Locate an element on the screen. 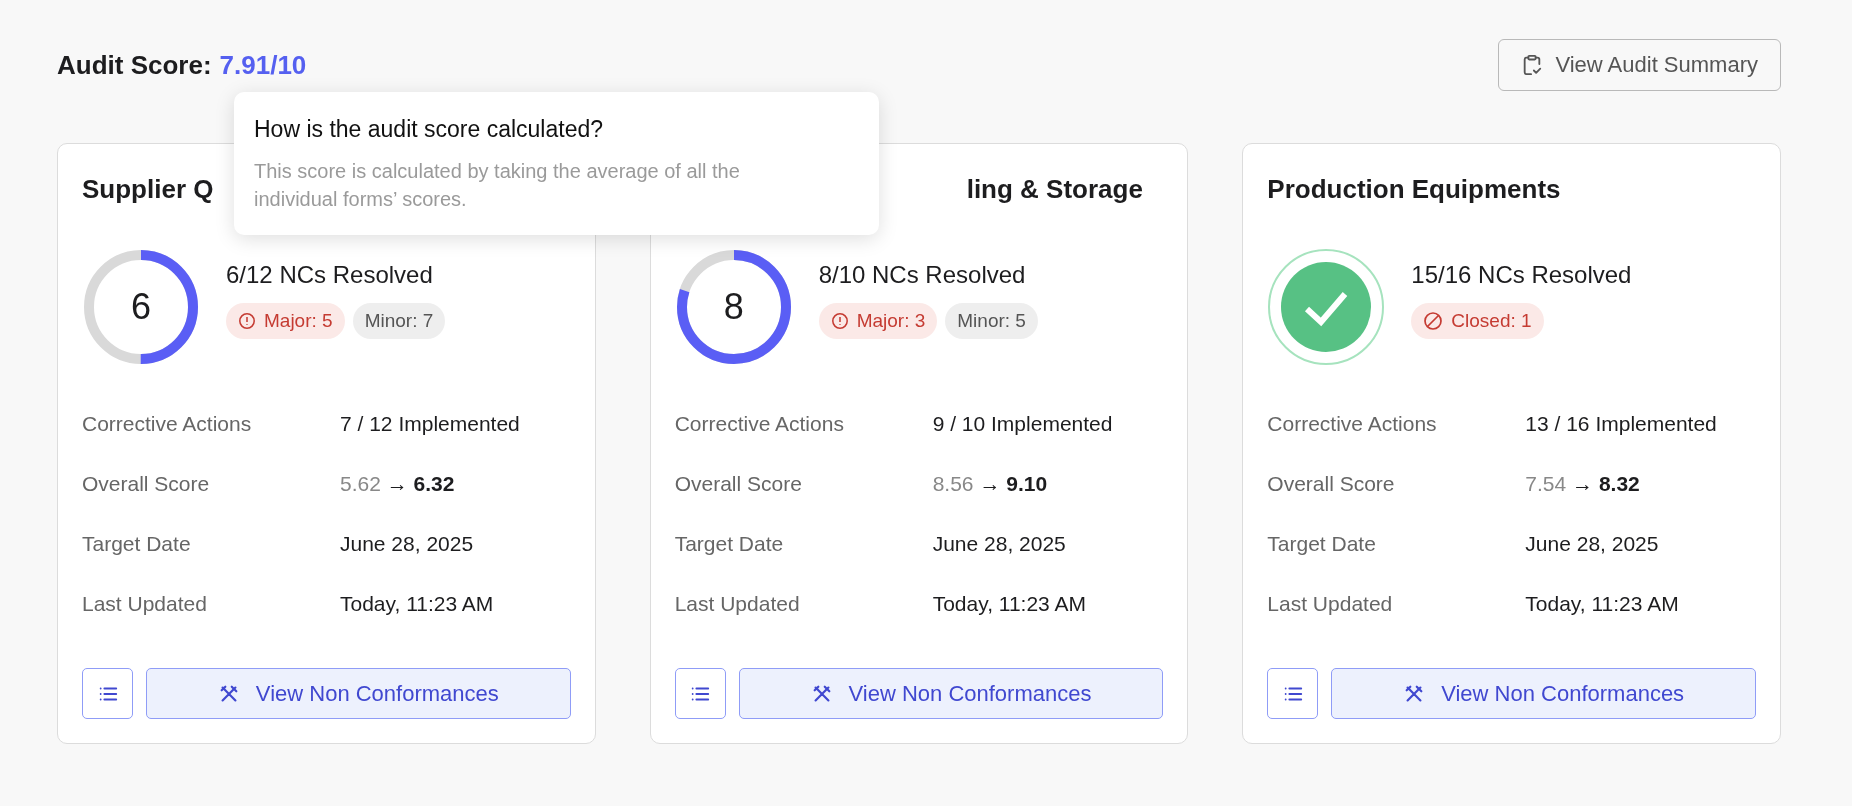 The image size is (1852, 806). major-badge: Major: 3 is located at coordinates (878, 321).